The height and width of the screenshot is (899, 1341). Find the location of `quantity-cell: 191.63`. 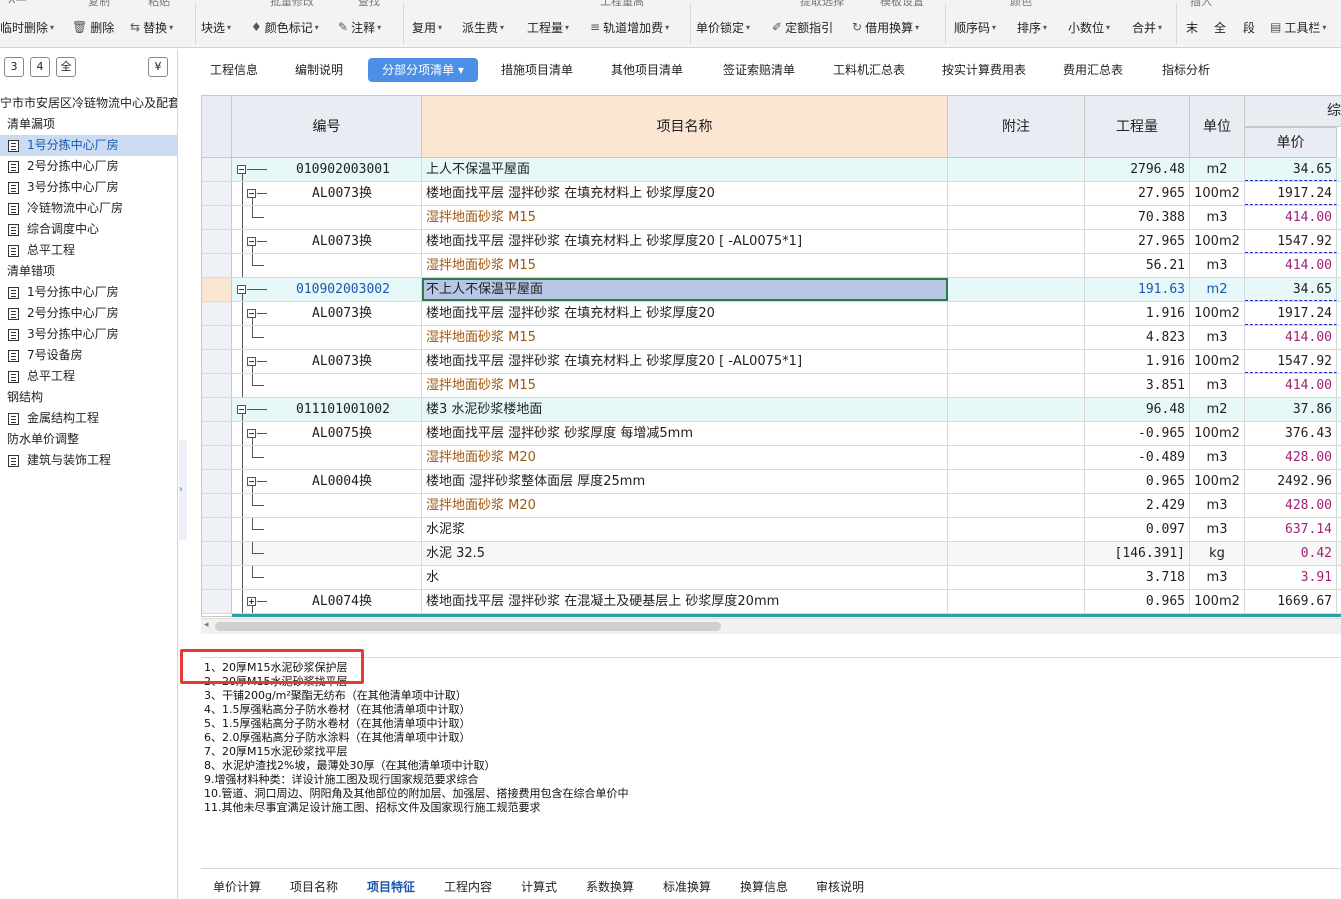

quantity-cell: 191.63 is located at coordinates (1137, 289).